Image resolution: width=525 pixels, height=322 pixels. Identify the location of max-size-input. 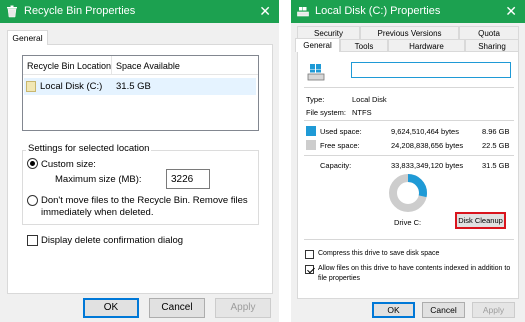
(188, 179).